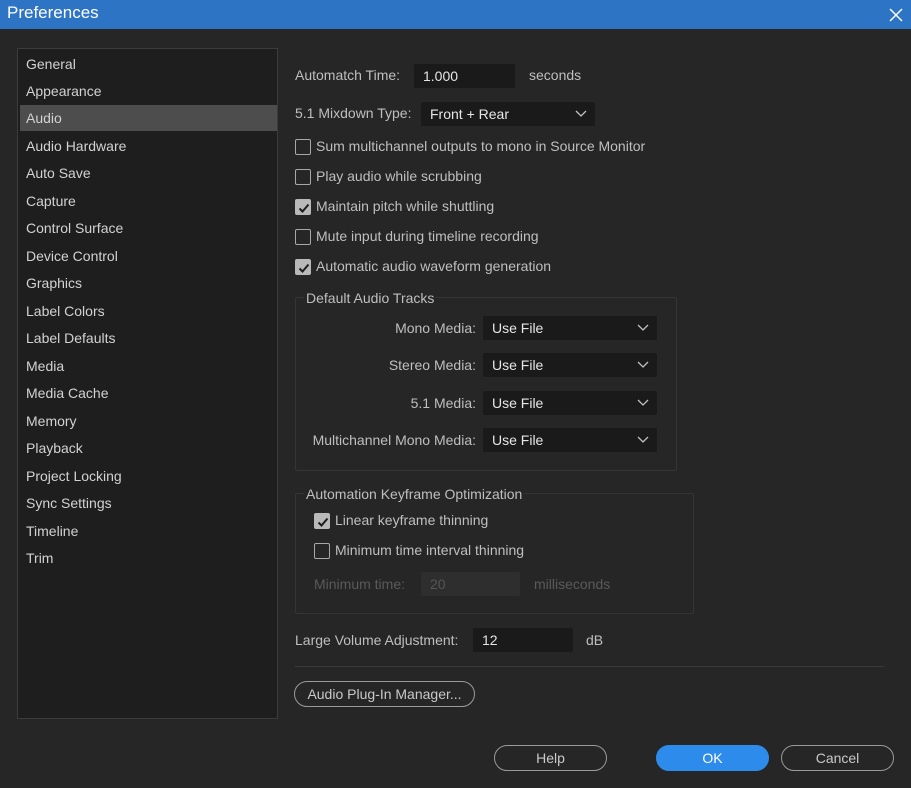 The width and height of the screenshot is (911, 788). I want to click on play-audio-scrubbing-label: Play audio while scrubbing, so click(399, 176).